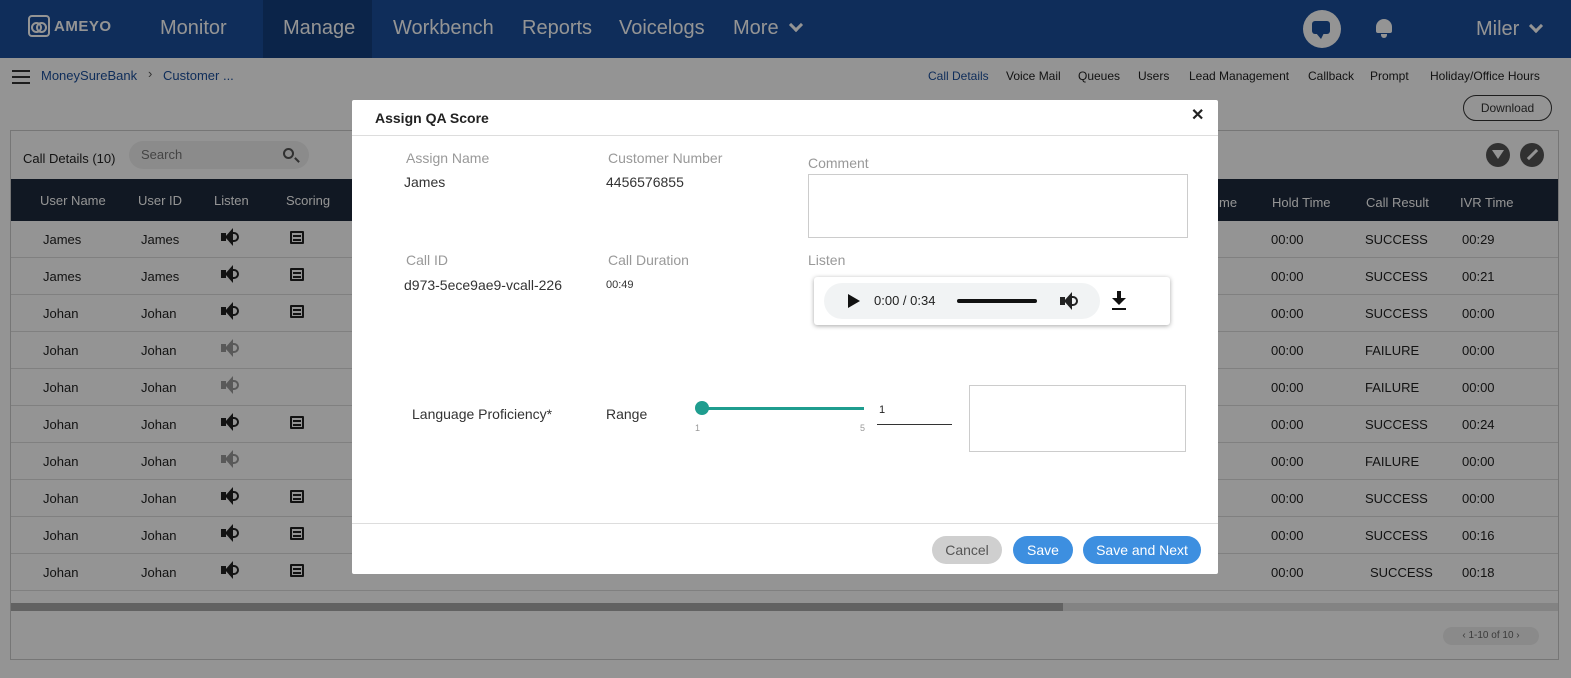 This screenshot has height=678, width=1571. Describe the element at coordinates (838, 163) in the screenshot. I see `comment-label: Comment` at that location.